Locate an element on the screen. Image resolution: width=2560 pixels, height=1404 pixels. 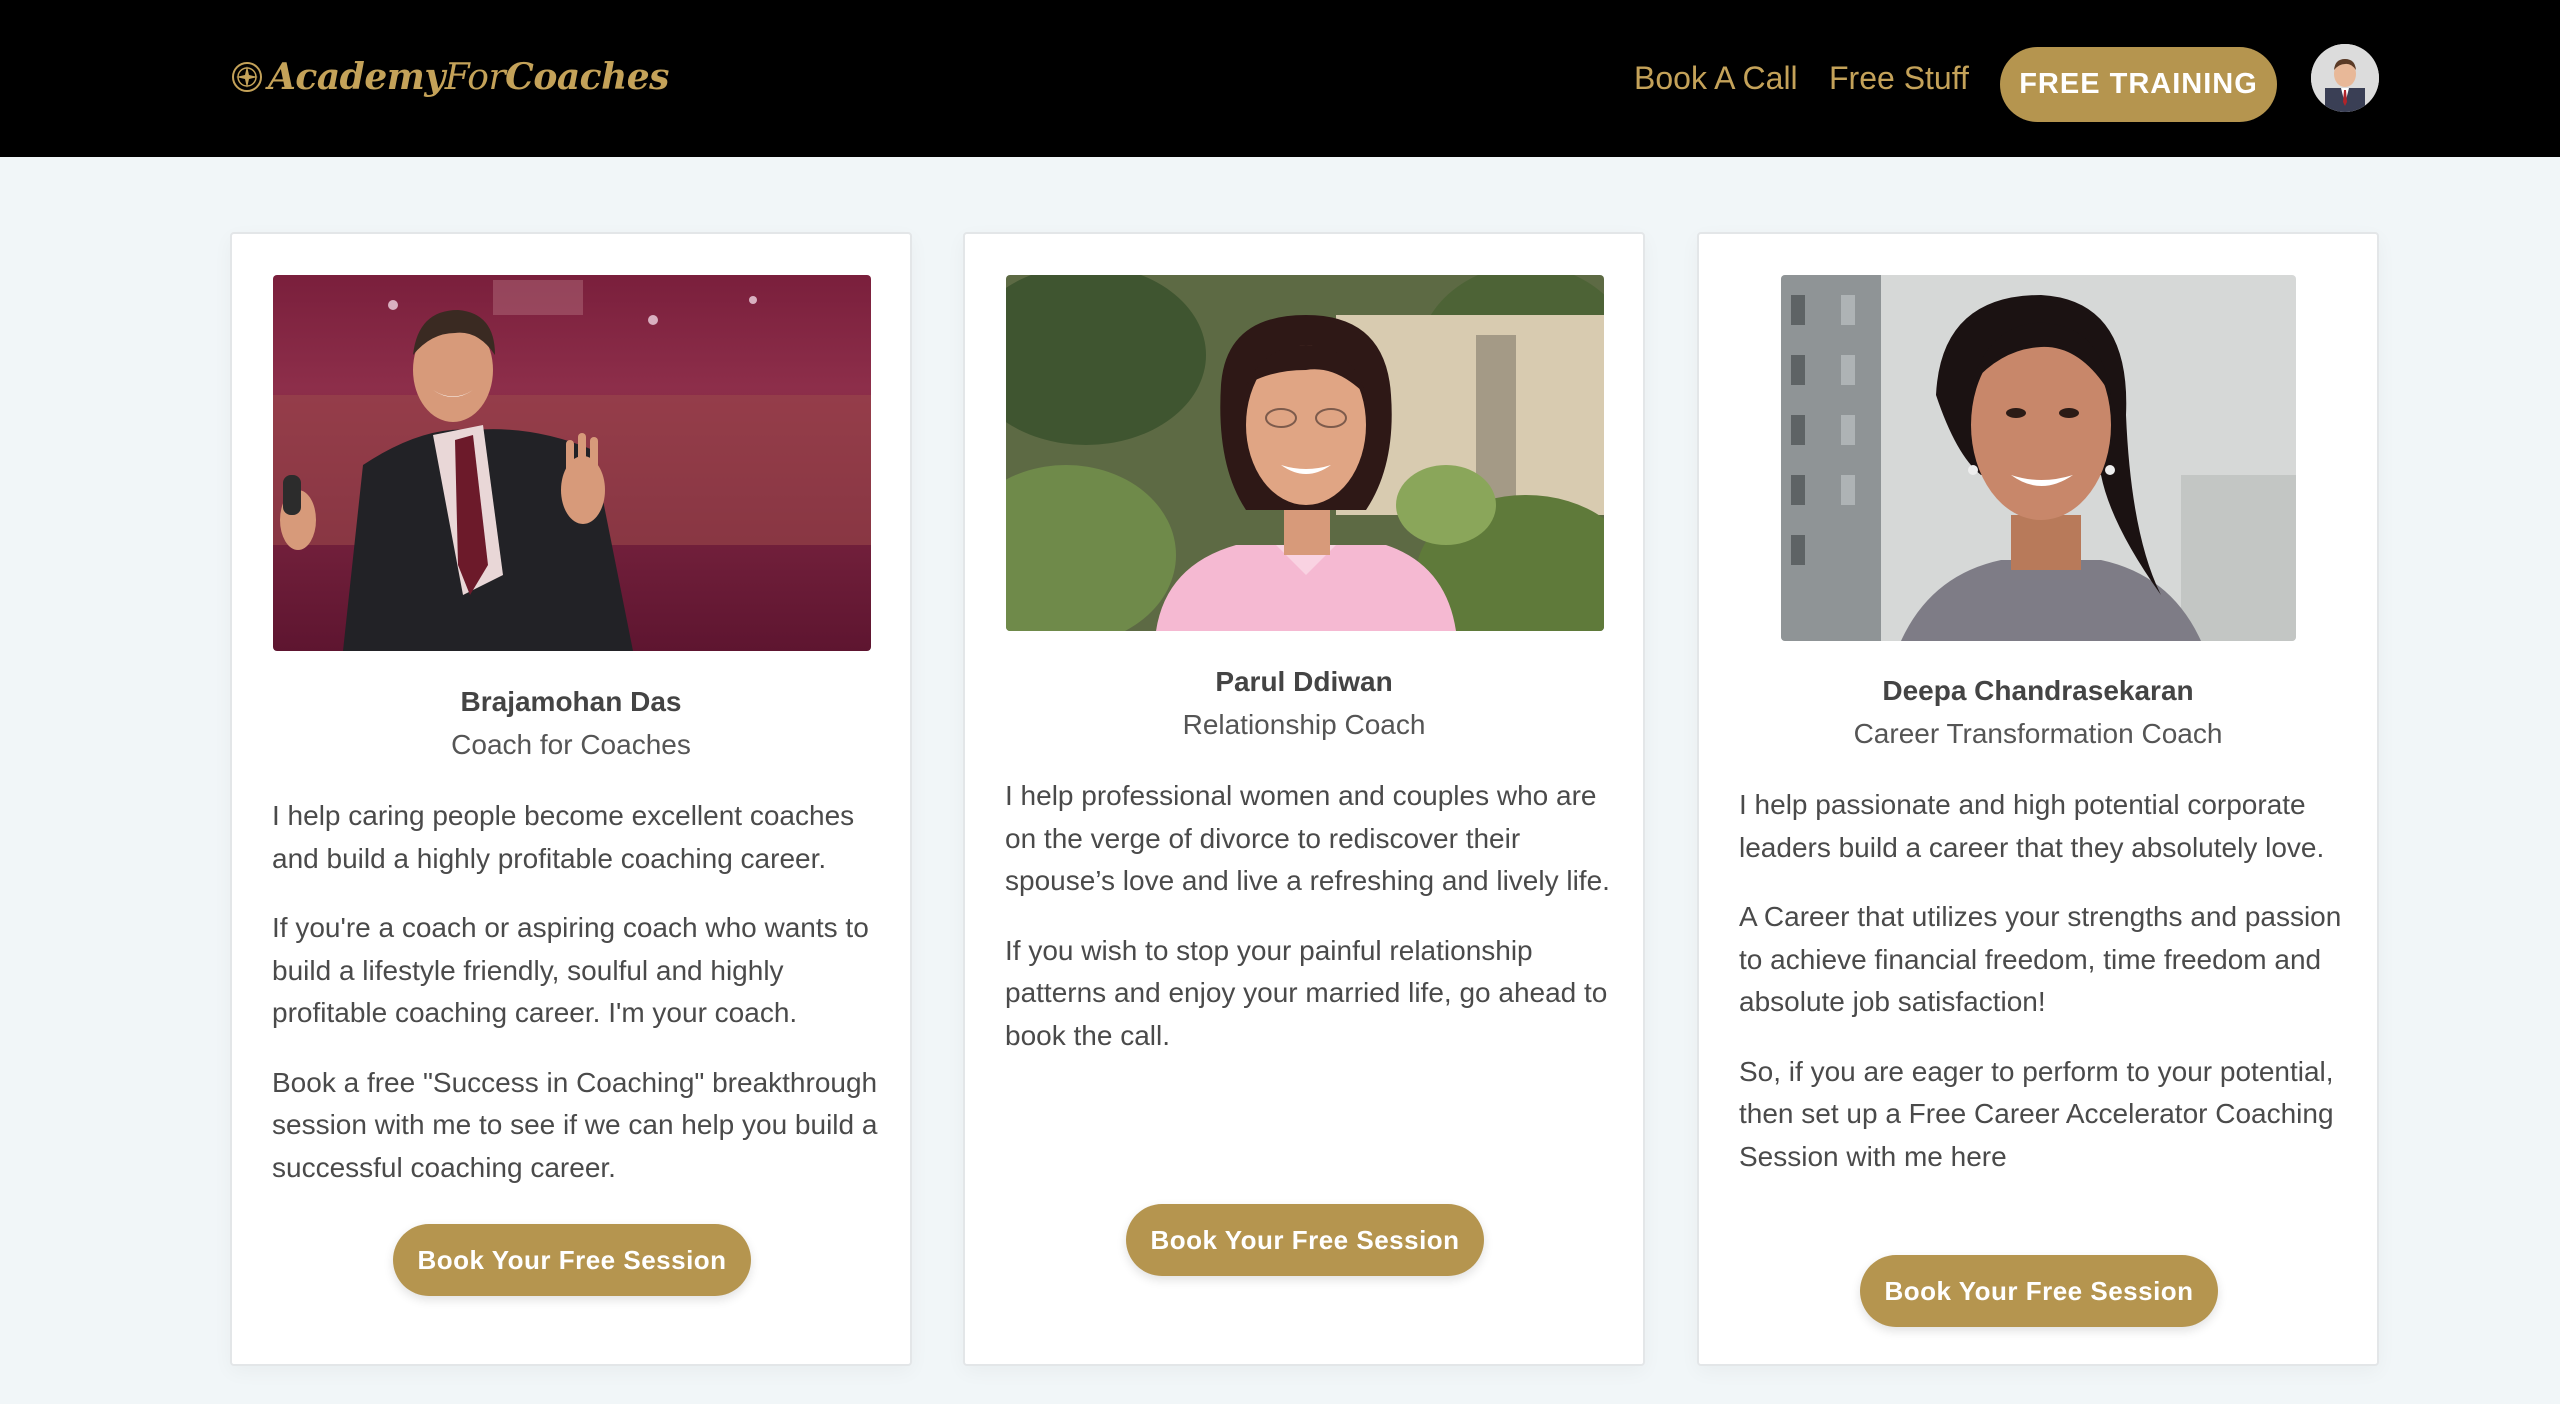
coach-role: Relationship Coach is located at coordinates (1304, 724).